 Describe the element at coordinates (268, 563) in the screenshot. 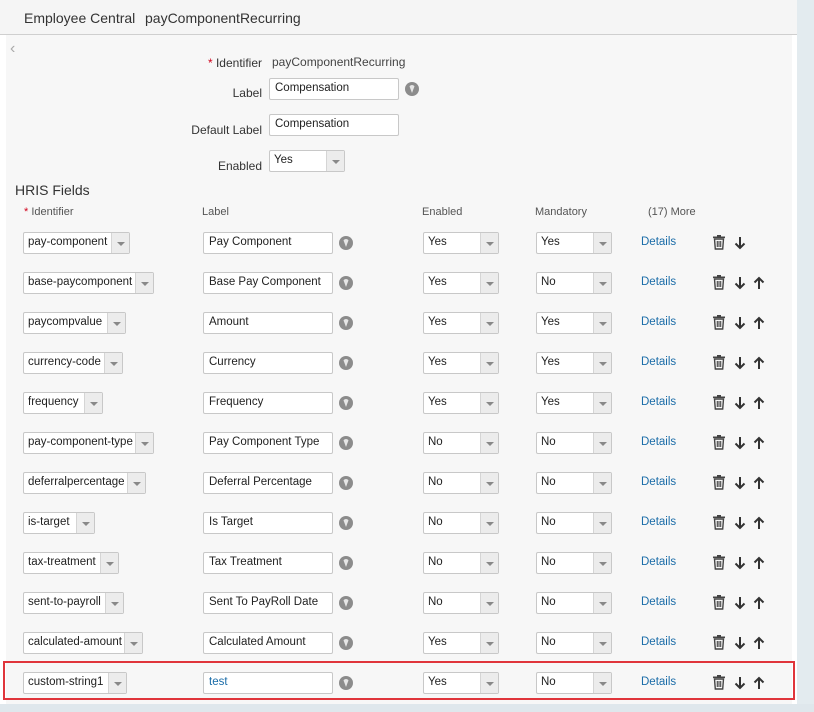

I see `field-label-input: Tax Treatment` at that location.